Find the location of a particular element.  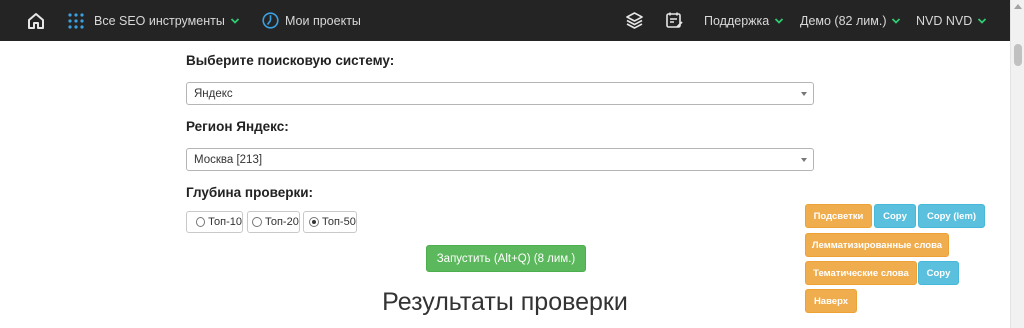

engine-select-value: Яндекс is located at coordinates (213, 93).